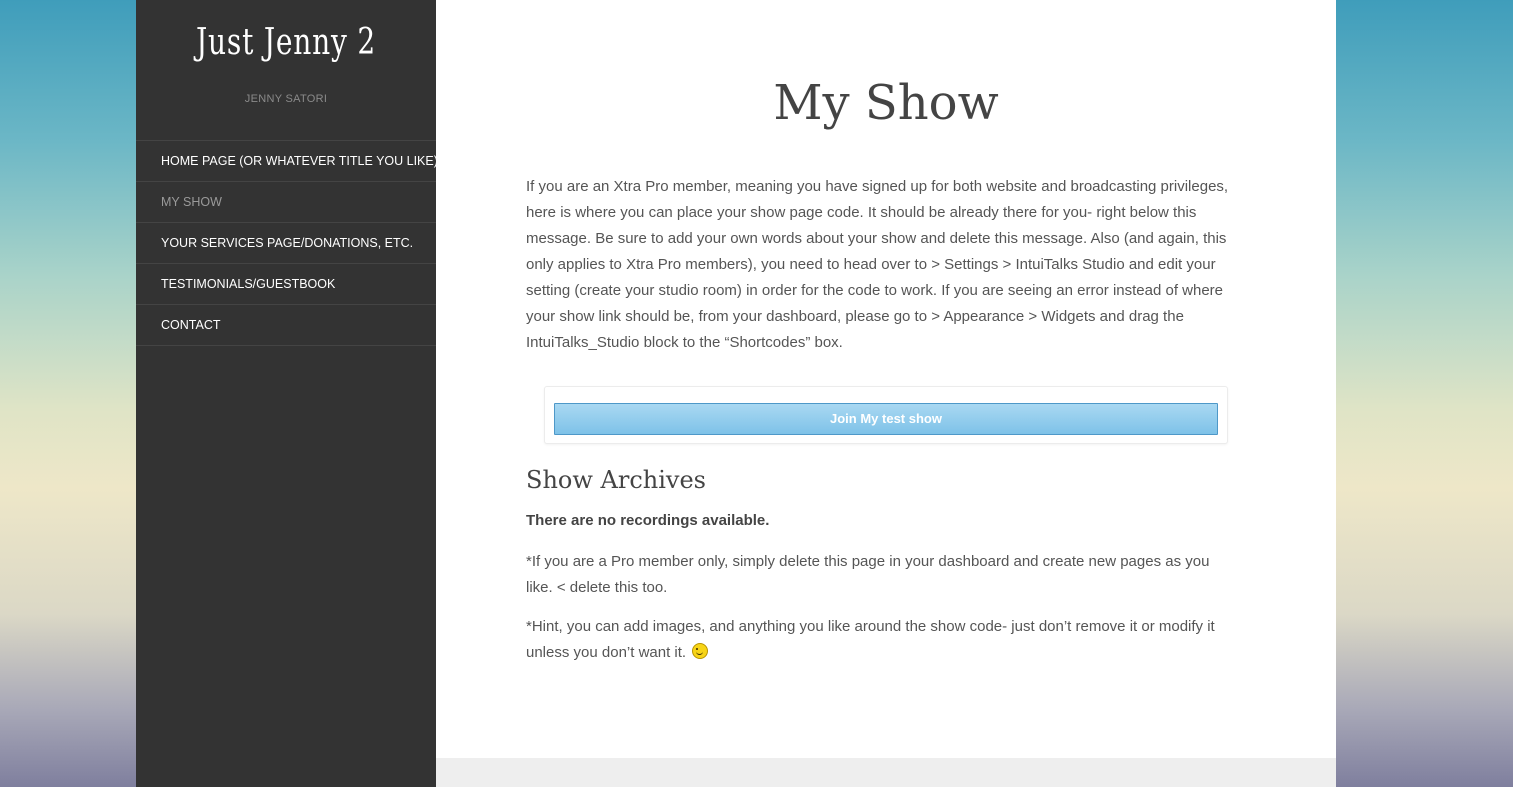 Image resolution: width=1513 pixels, height=787 pixels. I want to click on nav-item-my-show: MY SHOW, so click(286, 202).